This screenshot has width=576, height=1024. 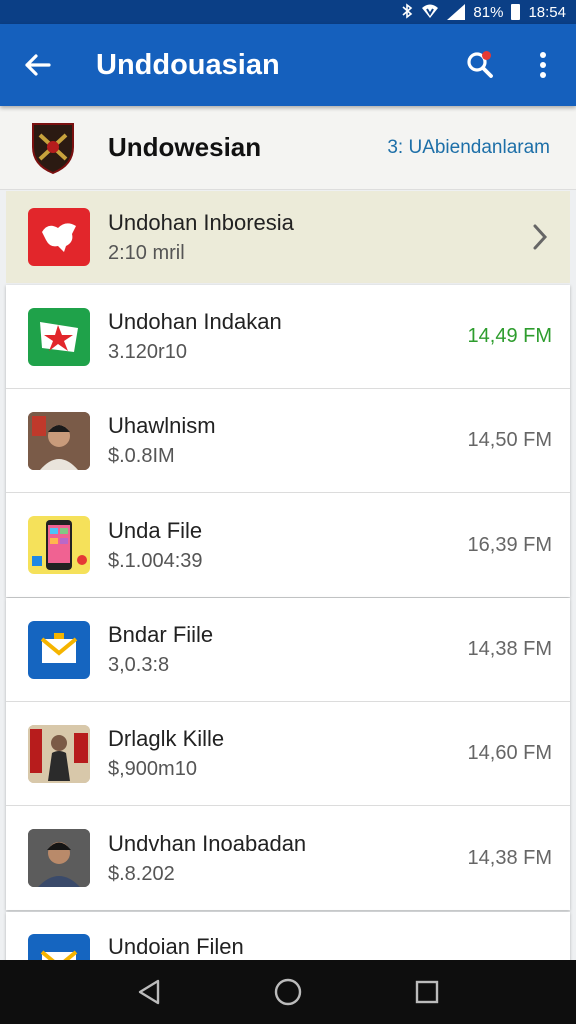 I want to click on list-item-name: Uhawlnism, so click(x=162, y=425).